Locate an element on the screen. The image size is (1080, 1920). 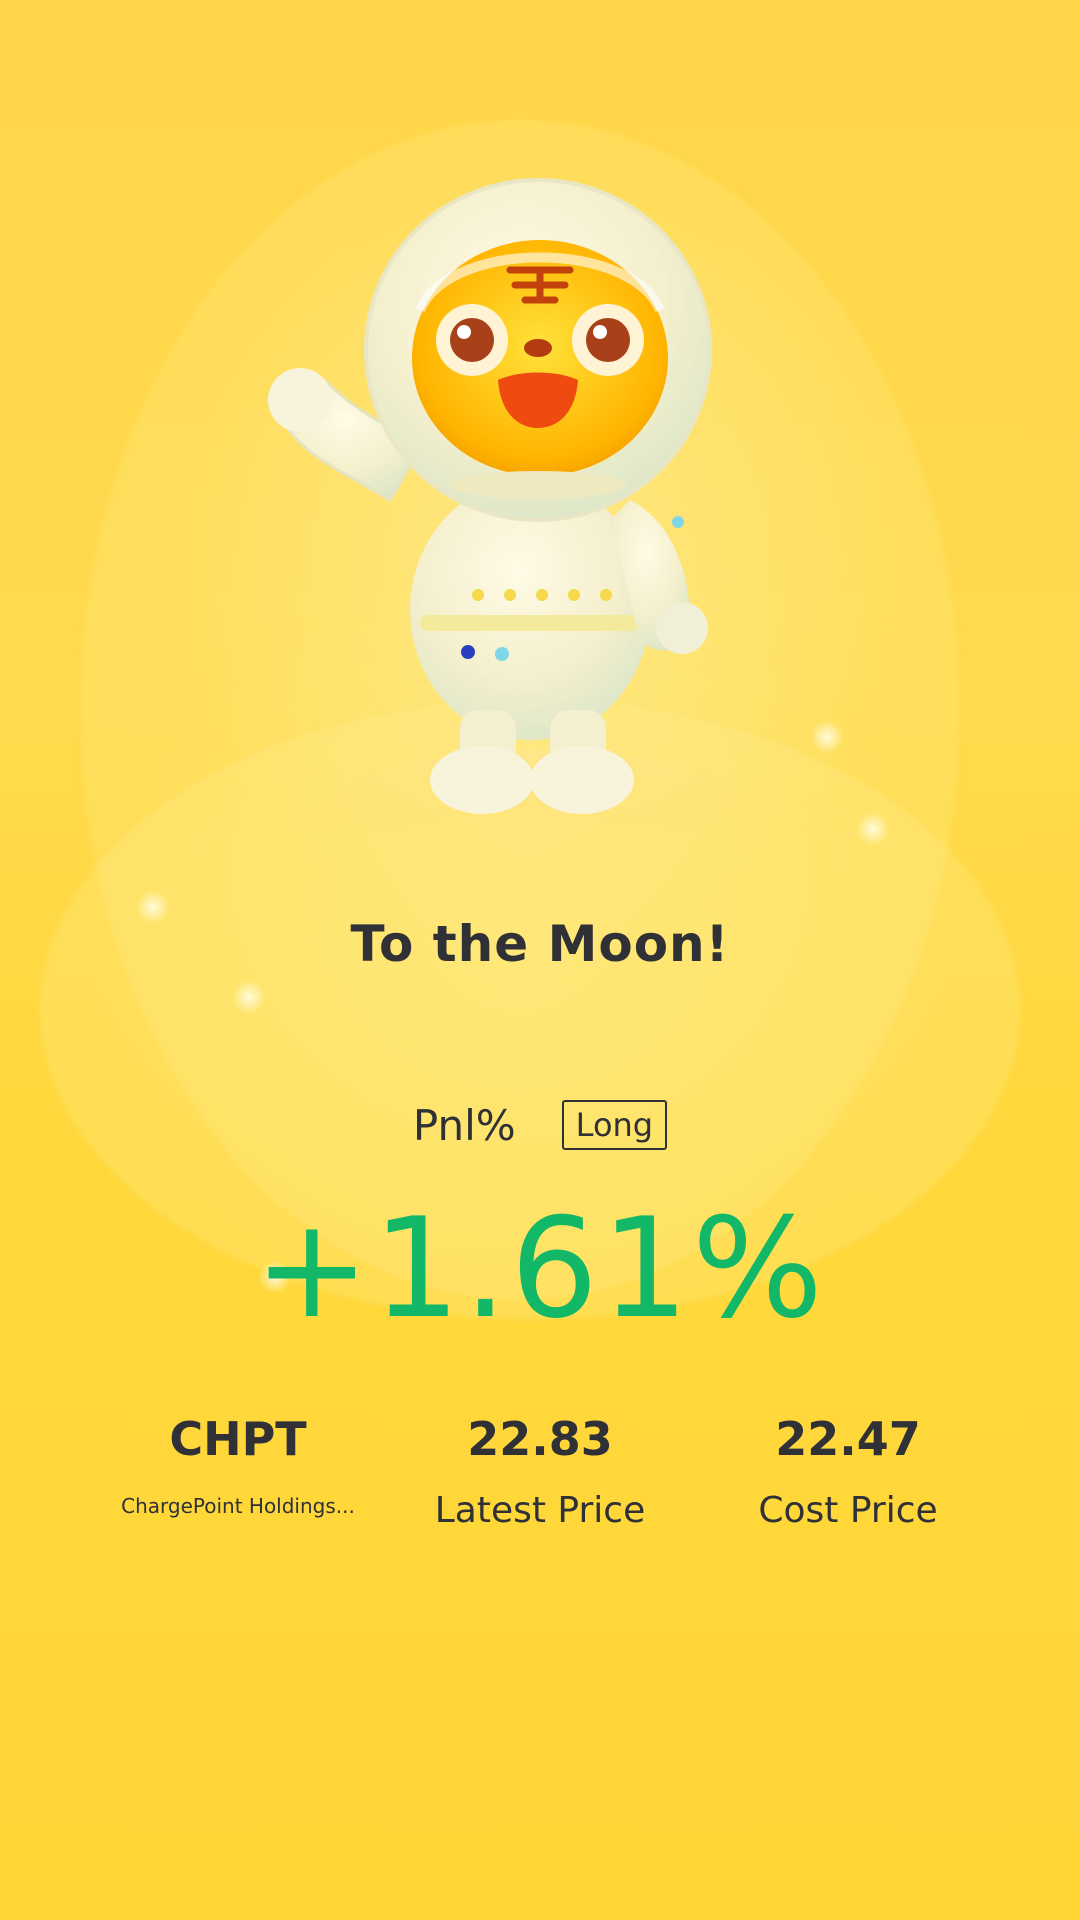
pnl-header: Pnl% Long is located at coordinates (540, 1125).